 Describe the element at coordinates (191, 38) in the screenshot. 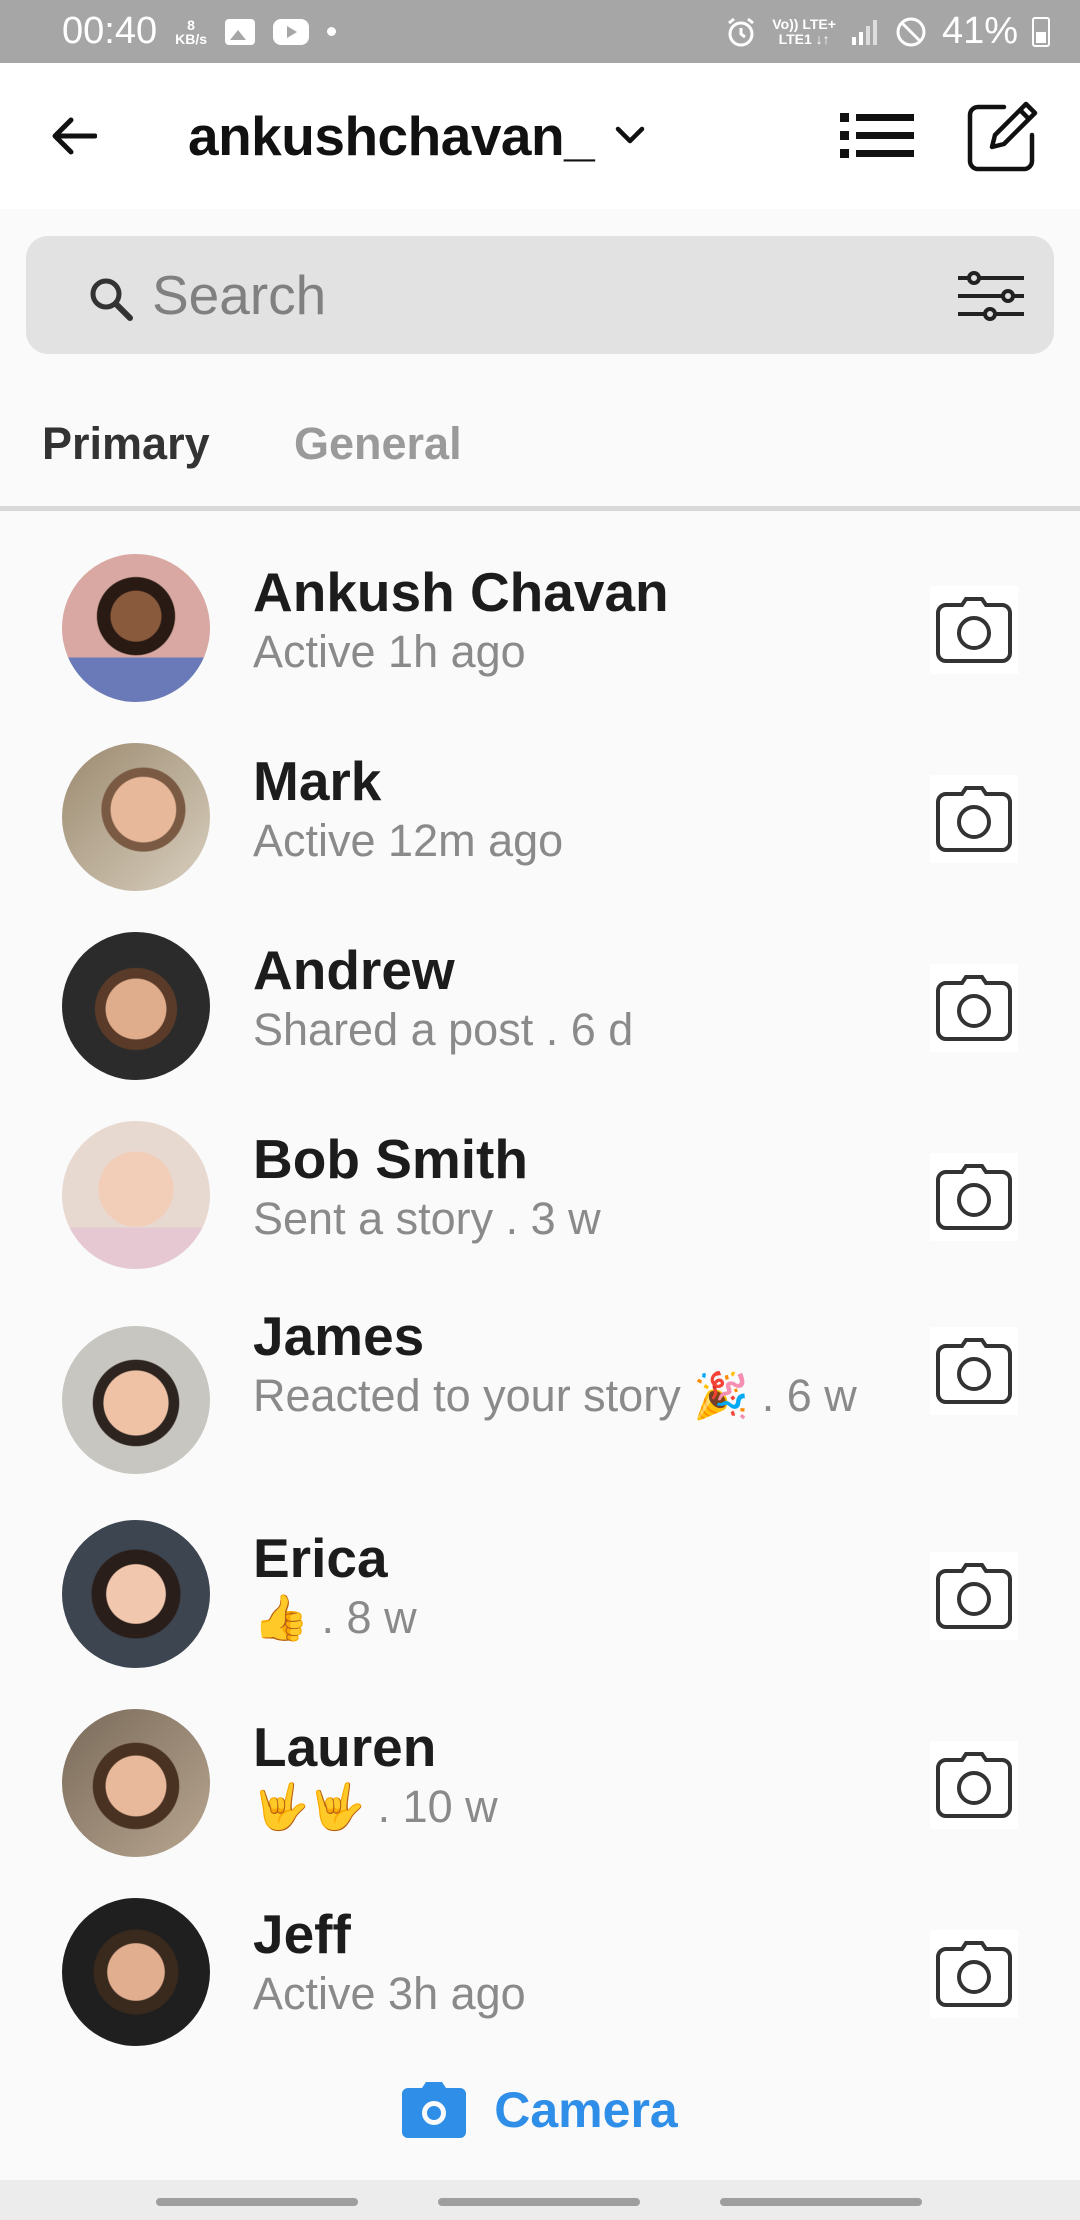

I see `data-speed-unit: KB/s` at that location.